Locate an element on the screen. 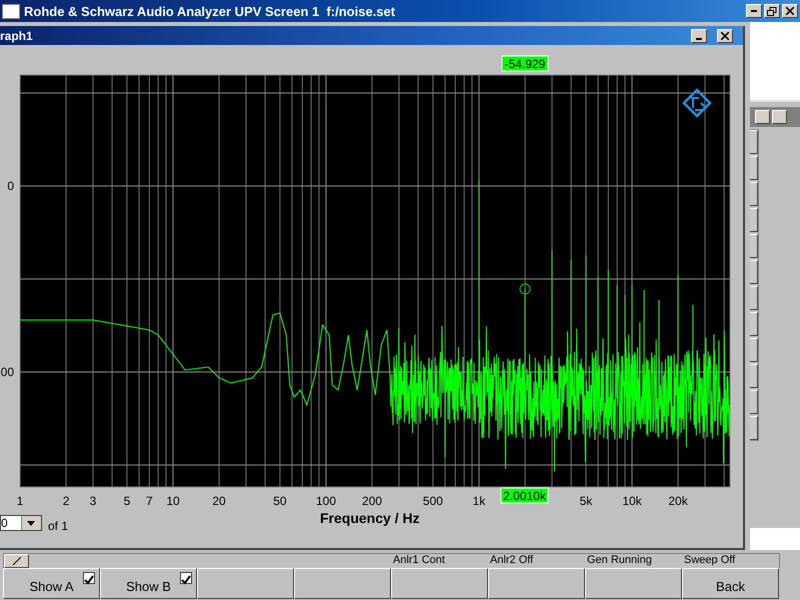 The image size is (800, 600). window-title: Rohde & Schwarz Audio Analyzer UPV Screen 1 f:/noise.set is located at coordinates (210, 11).